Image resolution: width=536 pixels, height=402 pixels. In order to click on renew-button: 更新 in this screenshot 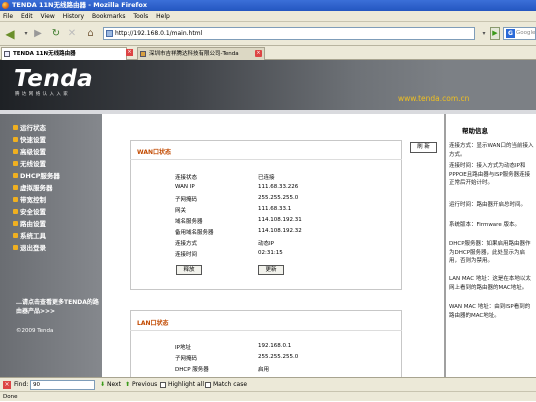, I will do `click(271, 270)`.